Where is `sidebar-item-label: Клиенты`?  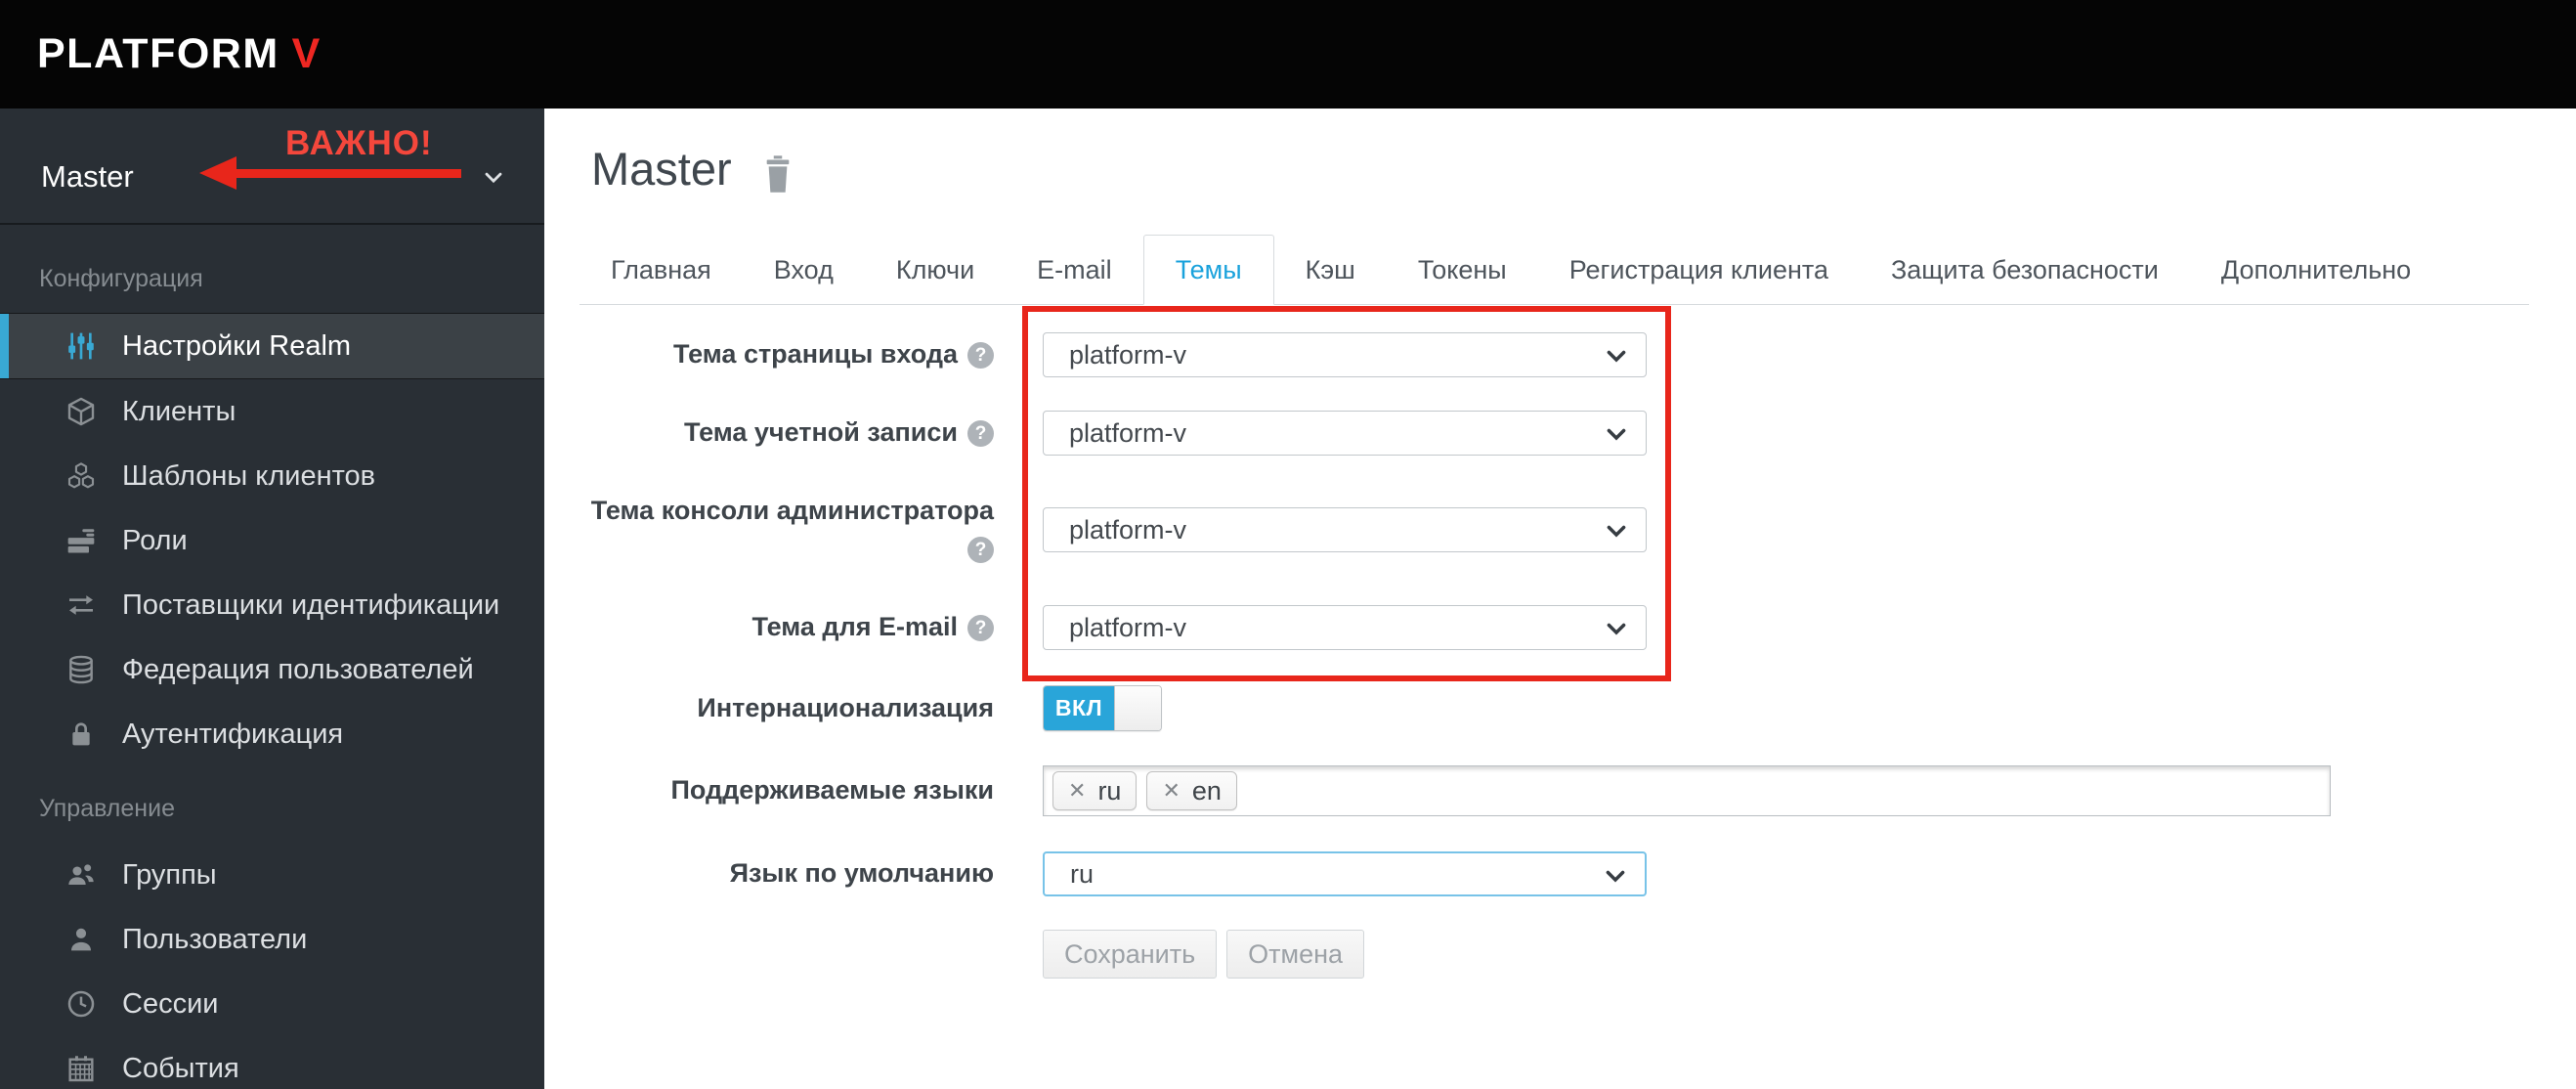
sidebar-item-label: Клиенты is located at coordinates (179, 411).